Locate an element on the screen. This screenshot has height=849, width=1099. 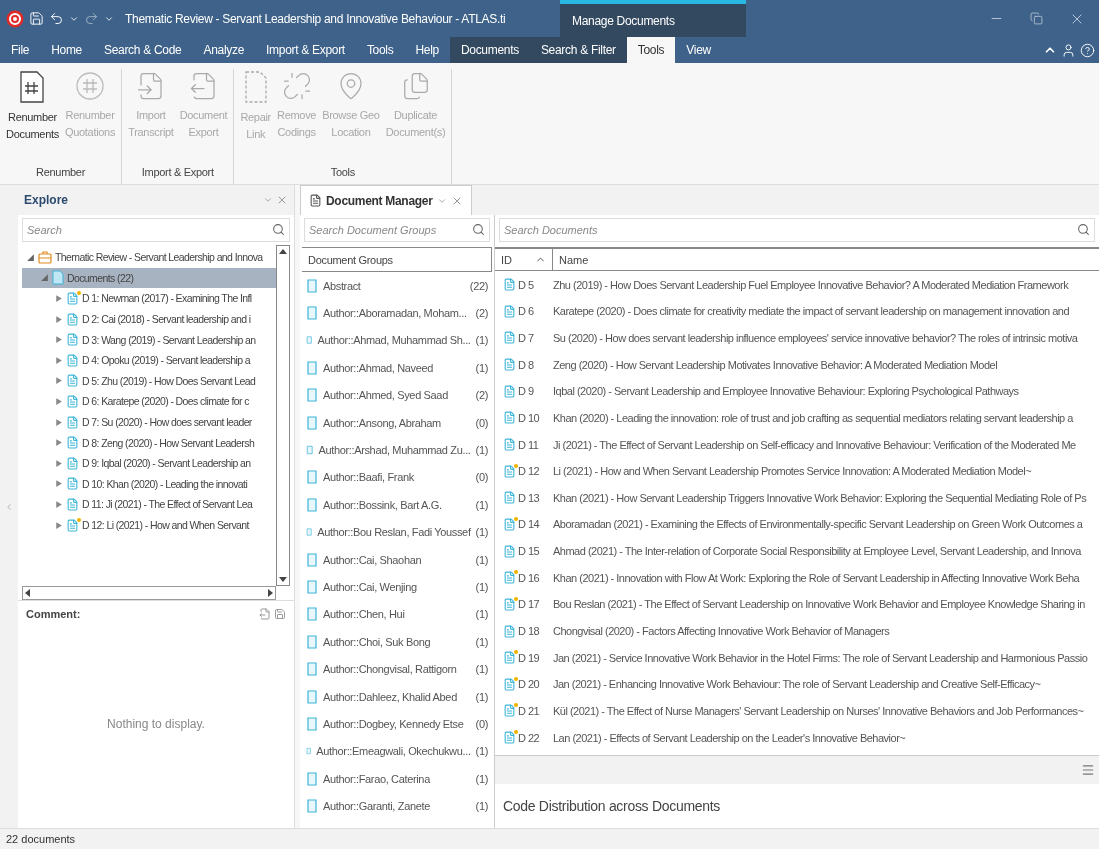
menu-tab: Help is located at coordinates (427, 50).